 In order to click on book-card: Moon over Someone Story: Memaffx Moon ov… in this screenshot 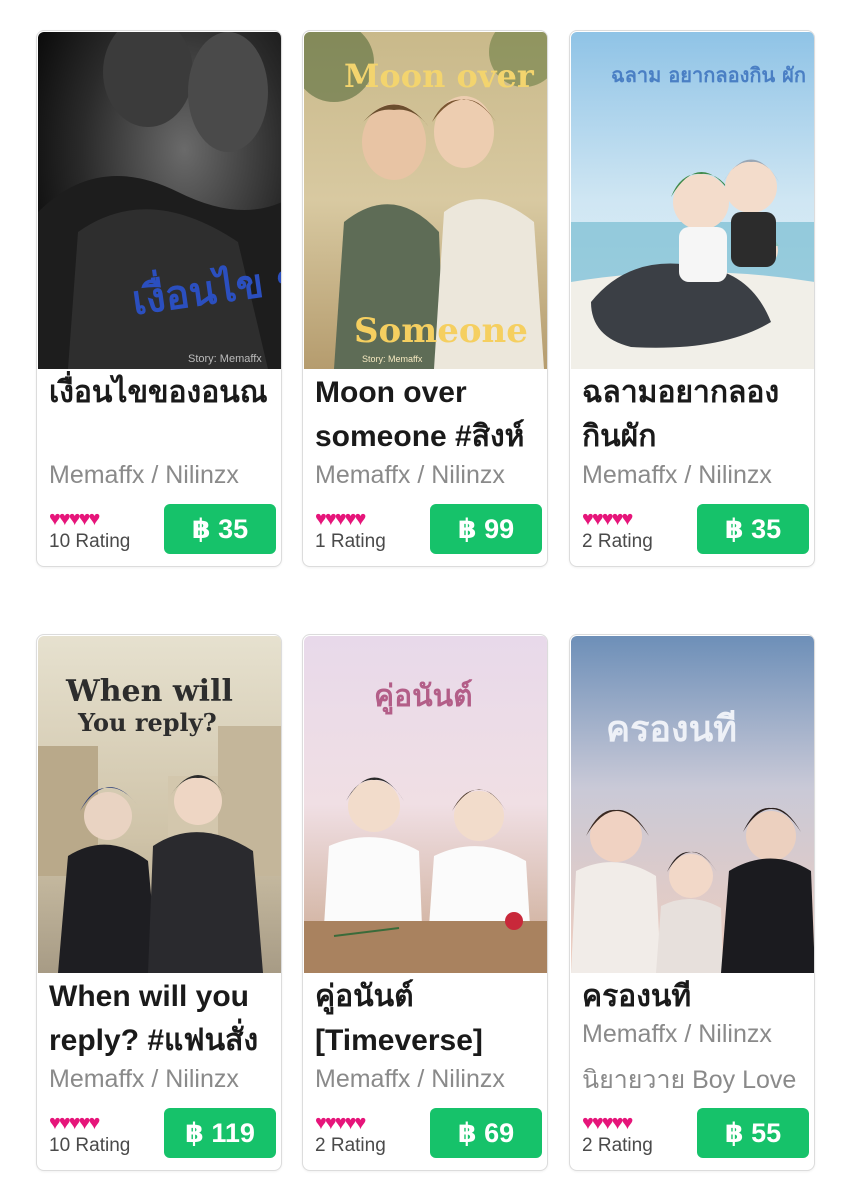, I will do `click(425, 298)`.